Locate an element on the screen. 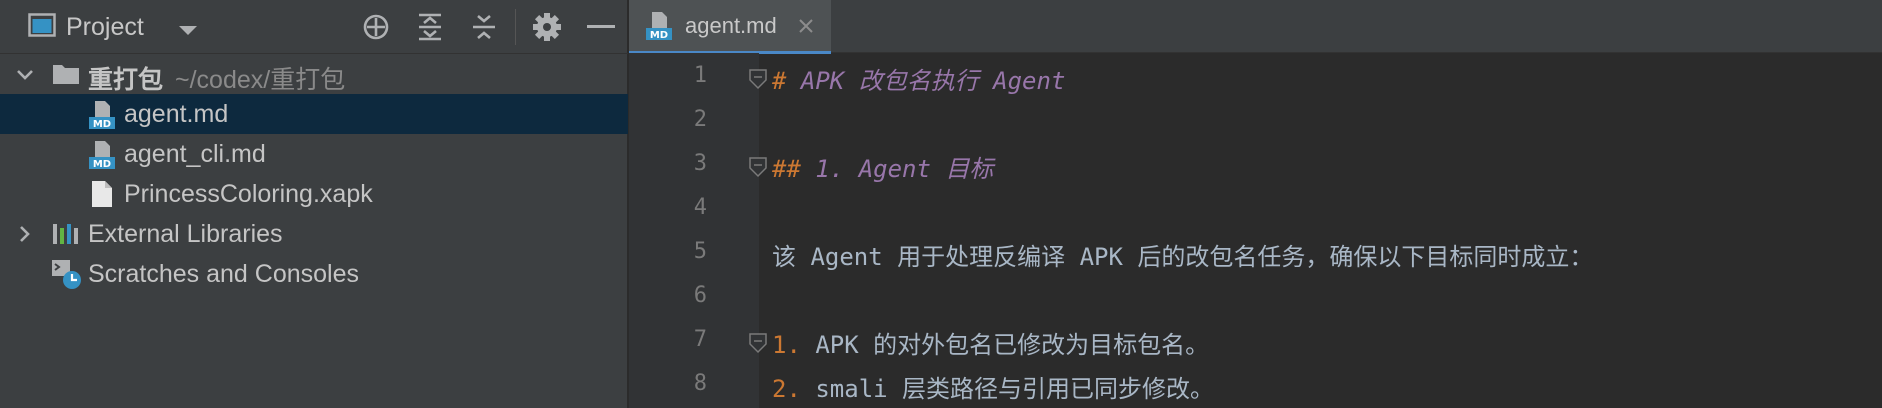 The image size is (1882, 408). code-line-8: 2. smali 层类路径与引用已同步修改。 is located at coordinates (993, 386).